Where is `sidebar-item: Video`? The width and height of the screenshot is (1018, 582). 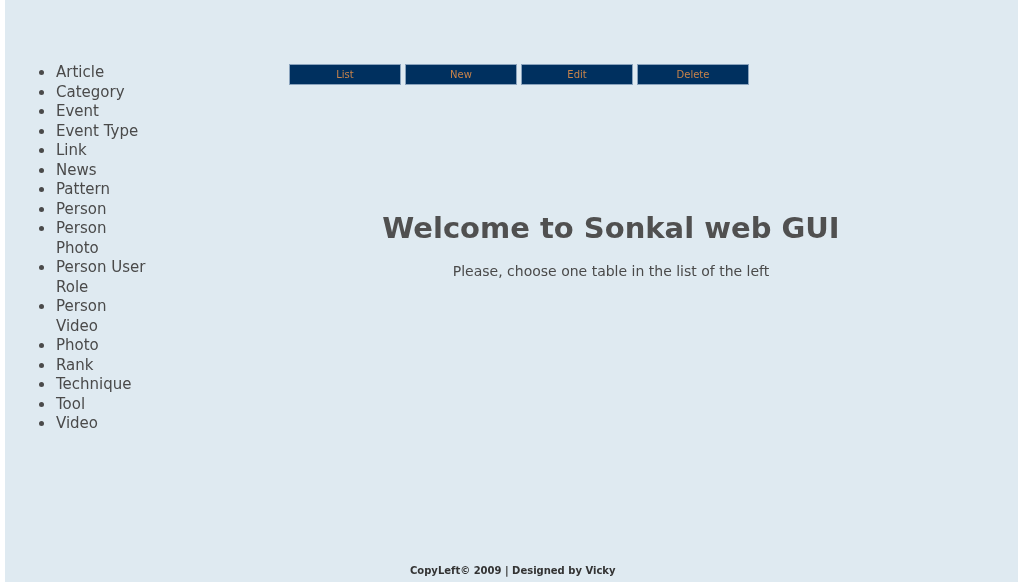 sidebar-item: Video is located at coordinates (102, 424).